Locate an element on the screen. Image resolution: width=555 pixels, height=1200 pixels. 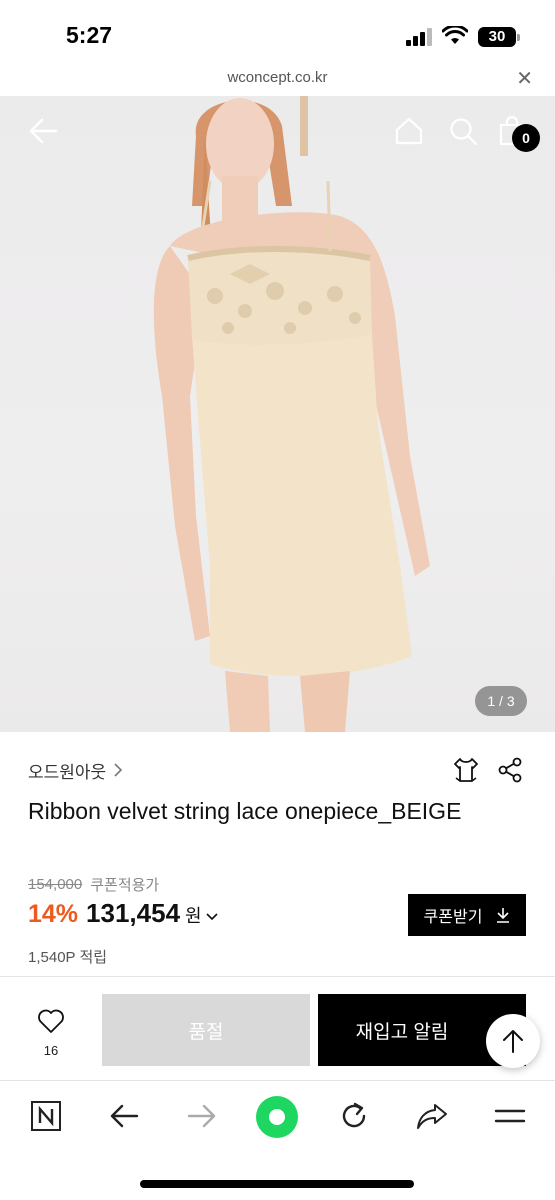
chevron-down-icon is located at coordinates (212, 917).